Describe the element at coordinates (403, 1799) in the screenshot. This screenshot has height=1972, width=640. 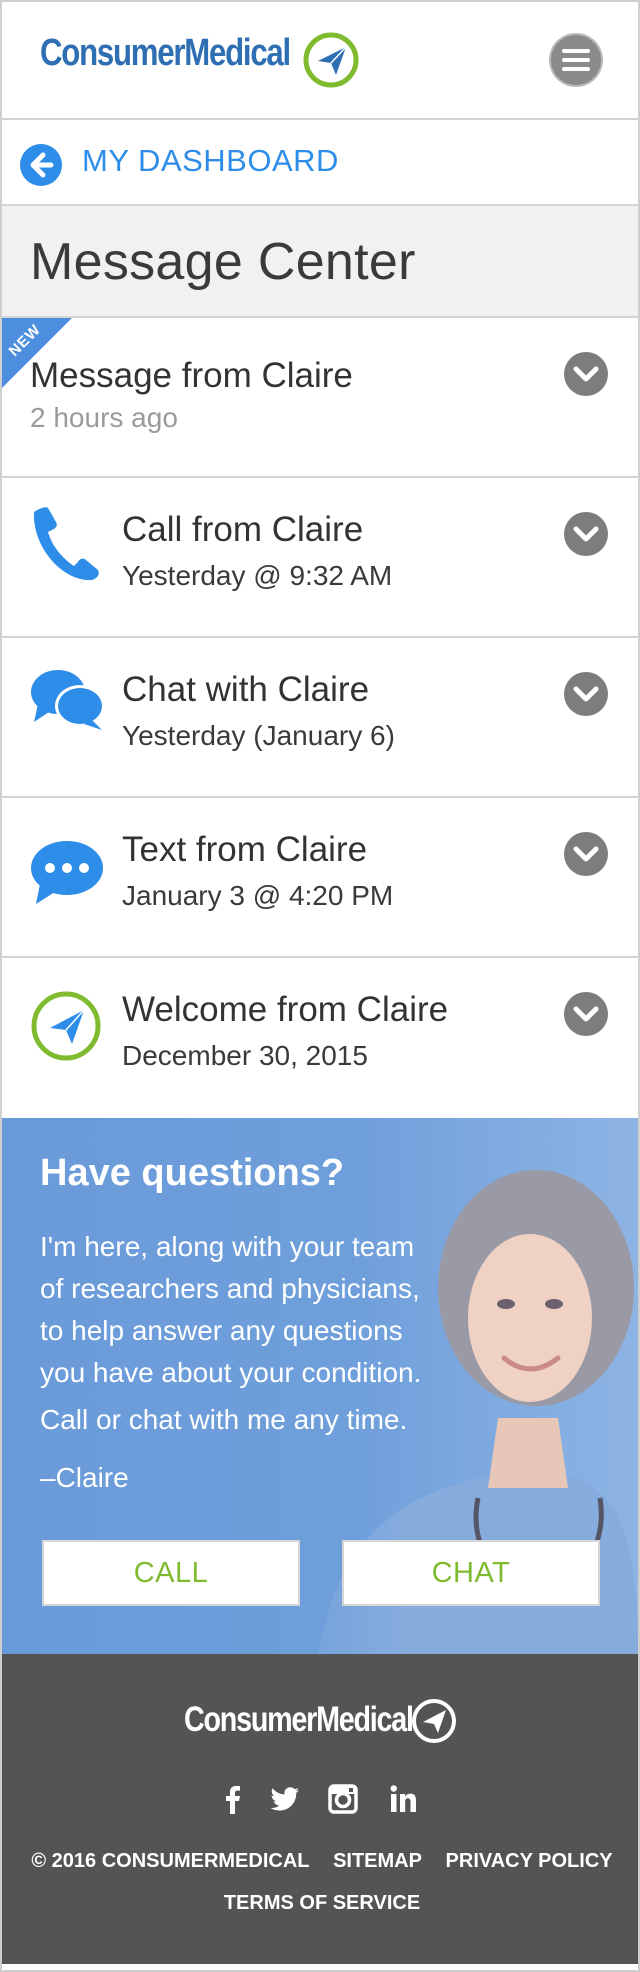
I see `linkedin-icon` at that location.